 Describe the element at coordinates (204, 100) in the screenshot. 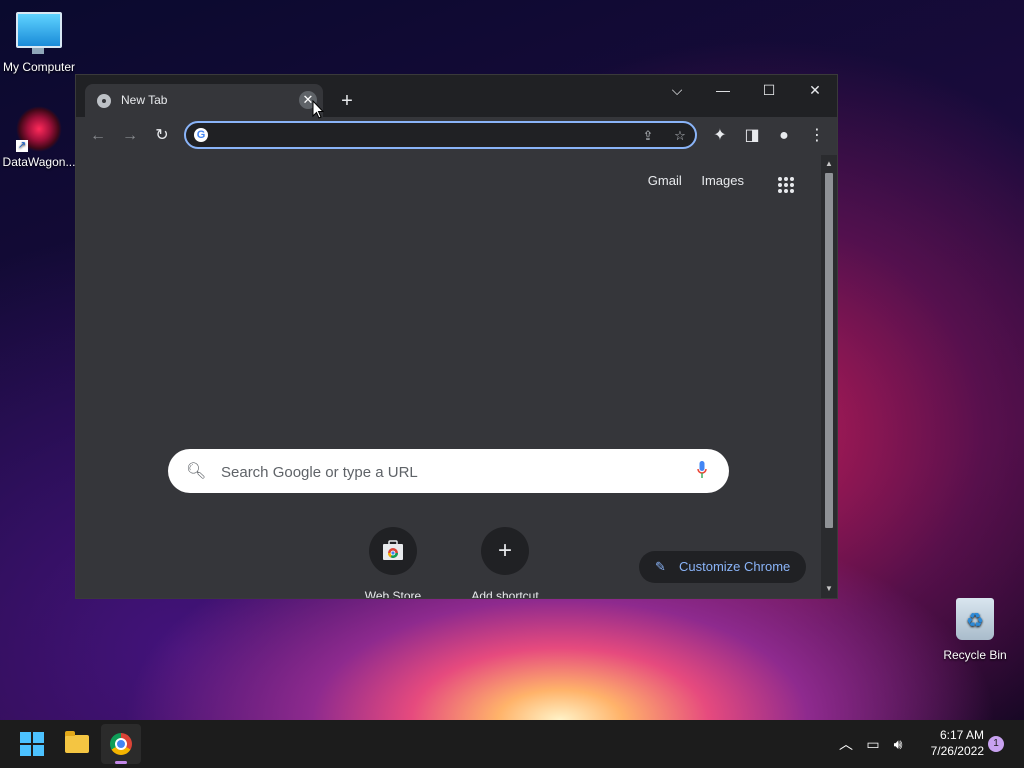

I see `tab-new-tab: New Tab ✕` at that location.